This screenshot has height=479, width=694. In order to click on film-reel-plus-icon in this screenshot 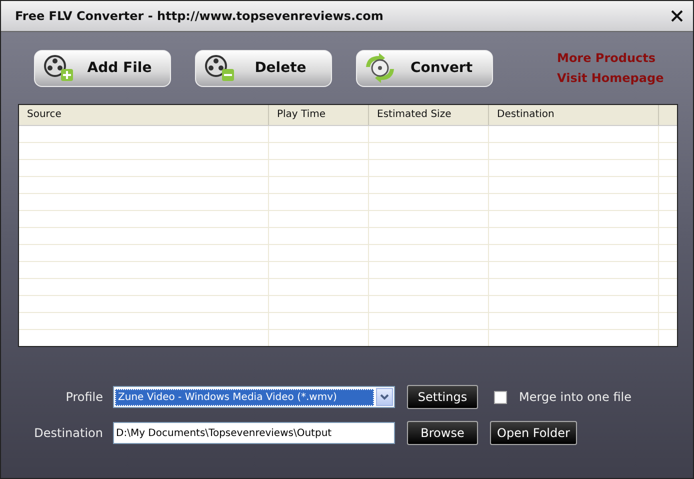, I will do `click(58, 68)`.